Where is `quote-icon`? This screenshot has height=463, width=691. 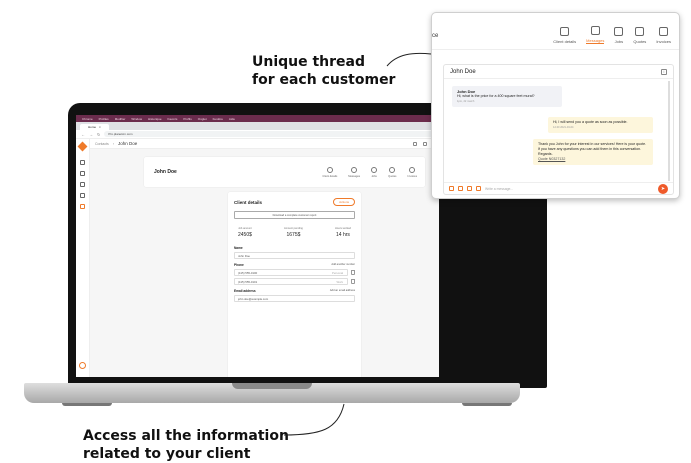
quote-icon is located at coordinates (392, 169).